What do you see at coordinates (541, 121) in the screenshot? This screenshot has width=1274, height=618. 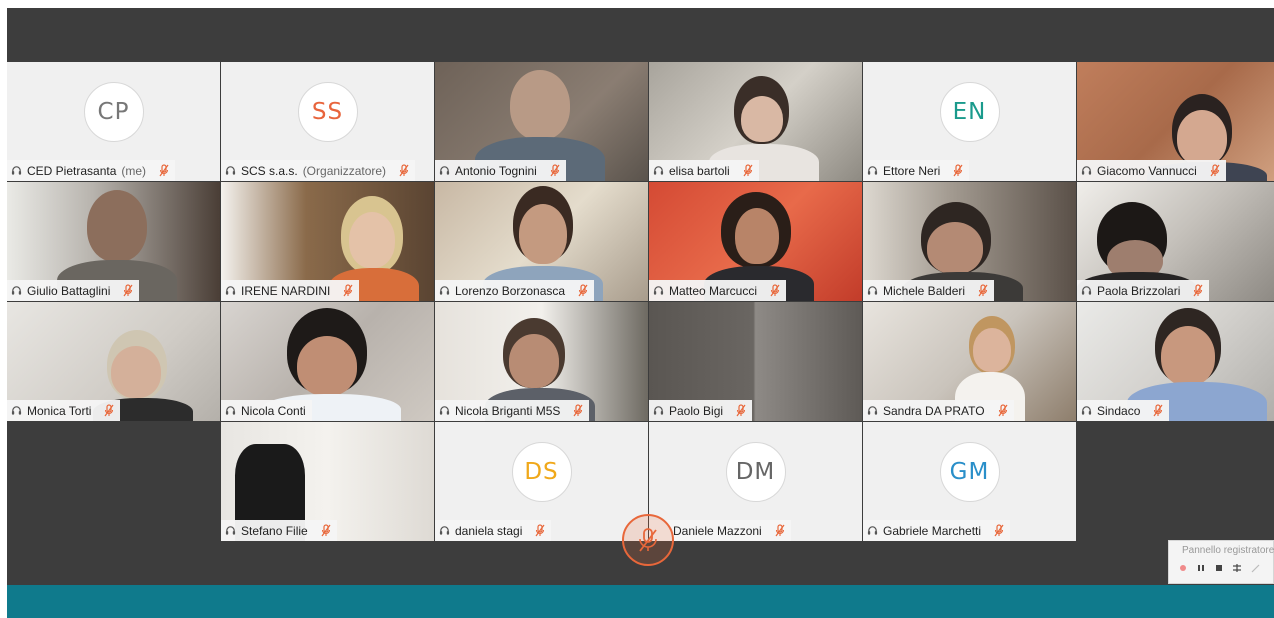 I see `participant-tile: Antonio Tognini` at bounding box center [541, 121].